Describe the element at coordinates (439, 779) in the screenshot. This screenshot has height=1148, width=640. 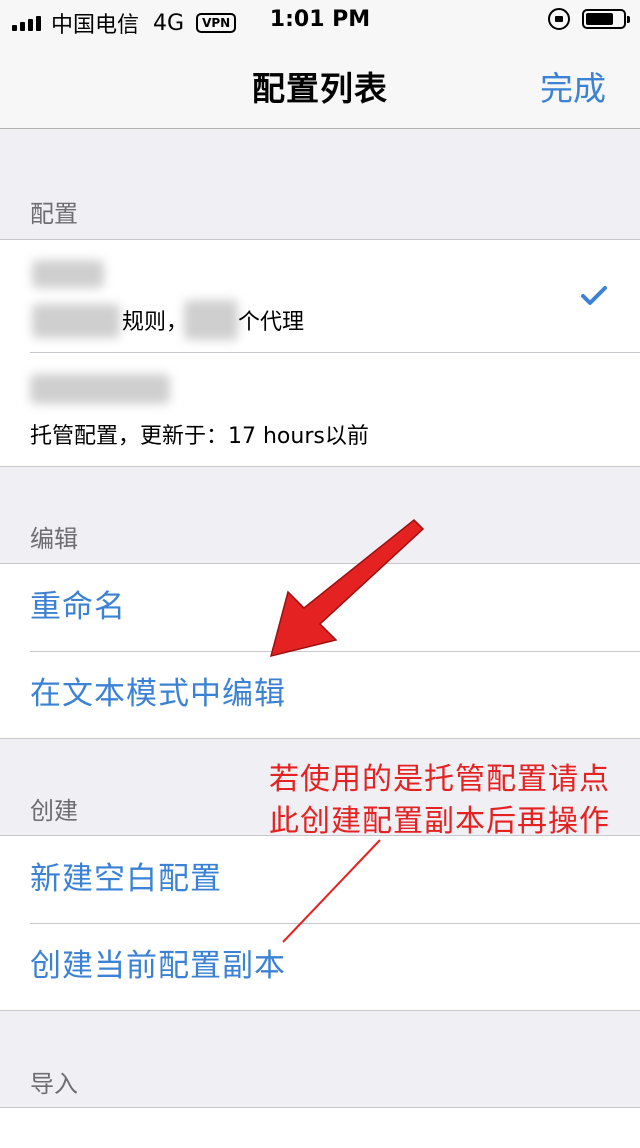
I see `annotation-line-1: 若使用的是托管配置请点` at that location.